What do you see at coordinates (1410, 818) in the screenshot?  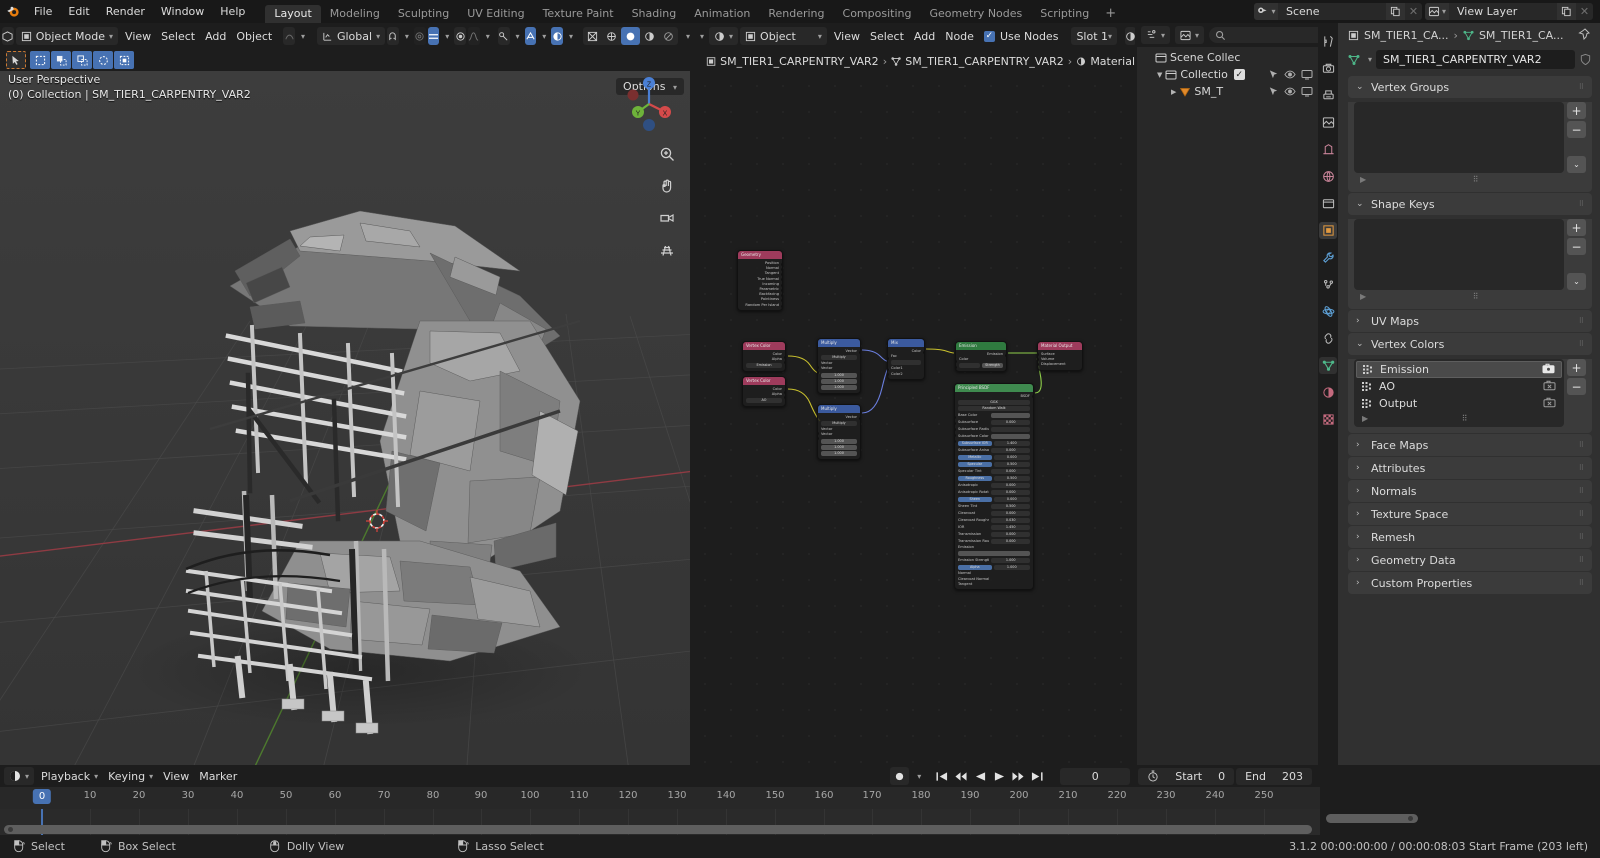 I see `scrollbar-handle-right` at bounding box center [1410, 818].